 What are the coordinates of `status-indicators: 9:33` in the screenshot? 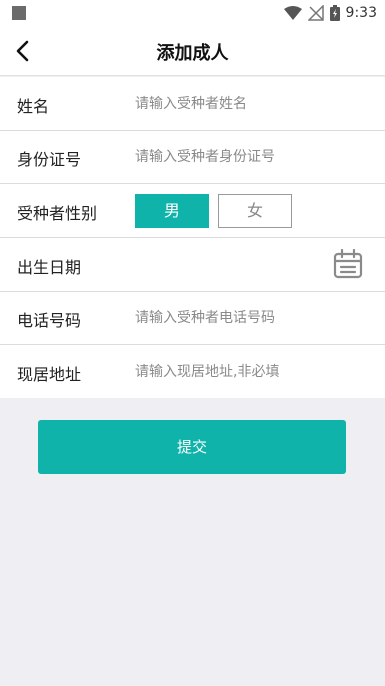 It's located at (330, 13).